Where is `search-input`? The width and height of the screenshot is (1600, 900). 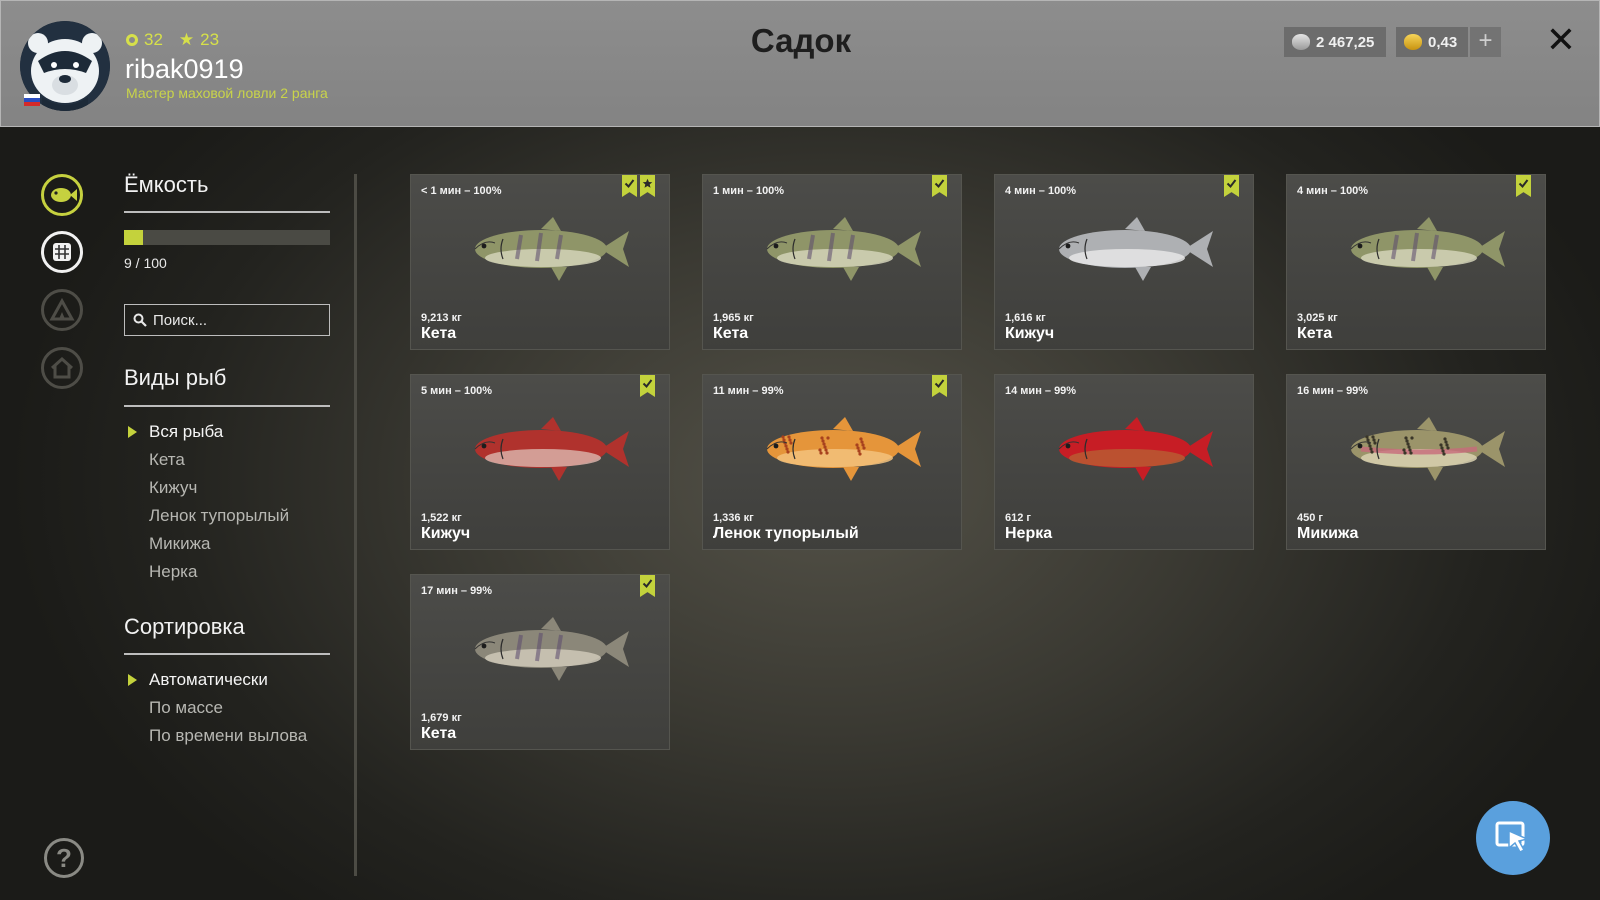
search-input is located at coordinates (238, 320).